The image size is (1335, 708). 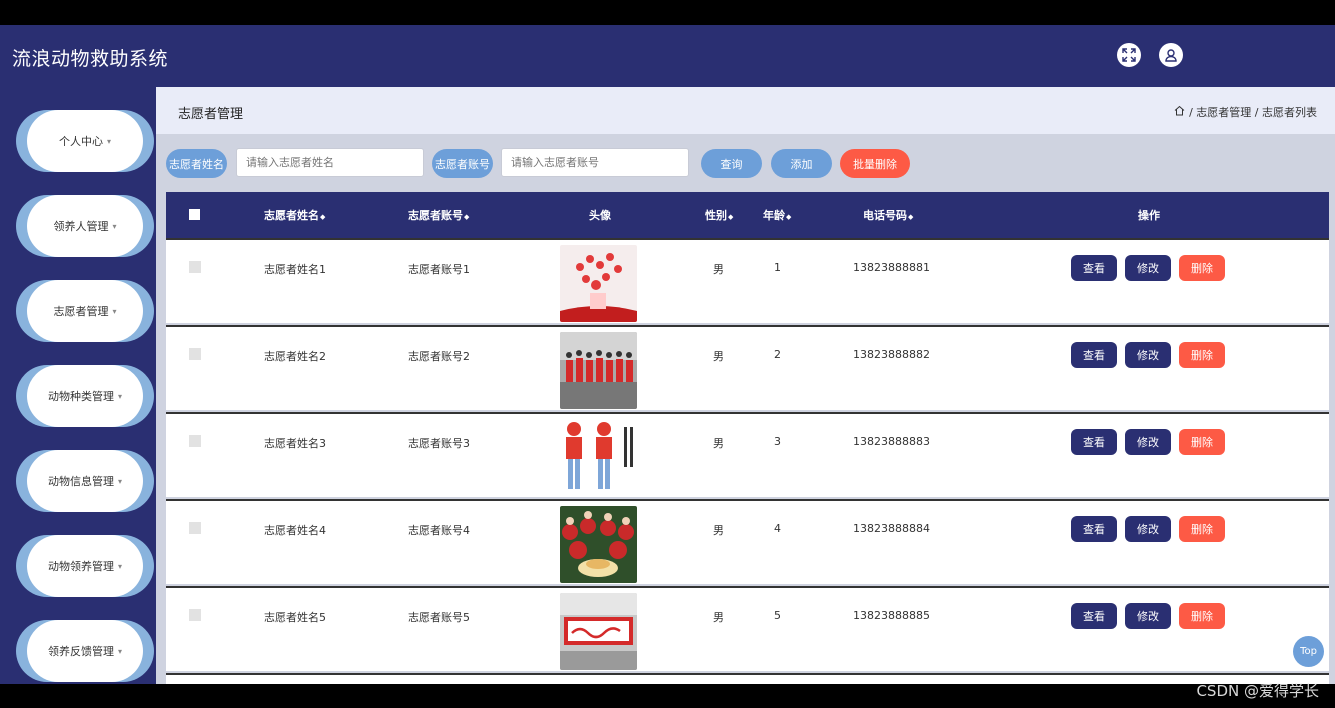 I want to click on cell-account: 志愿者账号3, so click(x=439, y=443).